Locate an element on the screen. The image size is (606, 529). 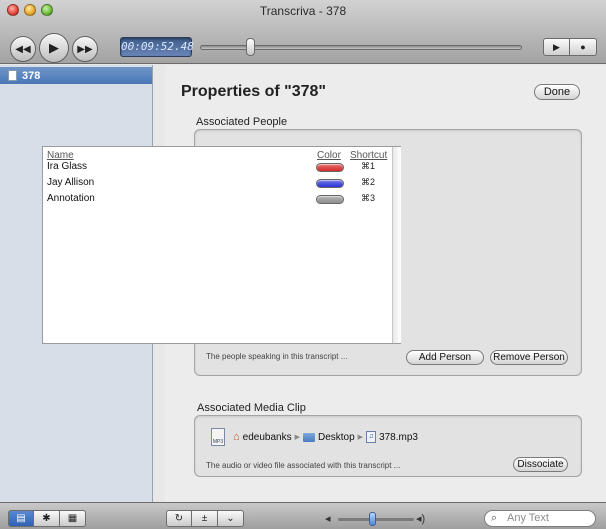
dissociate-button: Dissociate is located at coordinates (540, 464).